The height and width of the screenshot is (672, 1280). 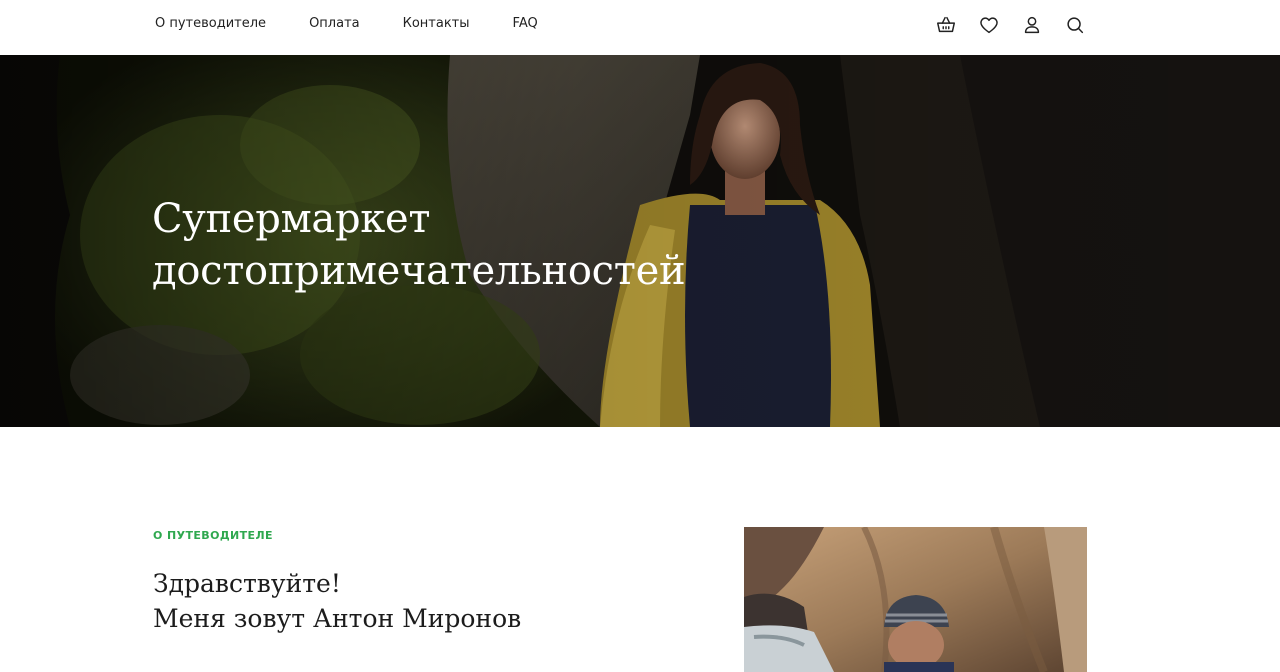 What do you see at coordinates (436, 24) in the screenshot?
I see `nav-link-contacts: Контакты` at bounding box center [436, 24].